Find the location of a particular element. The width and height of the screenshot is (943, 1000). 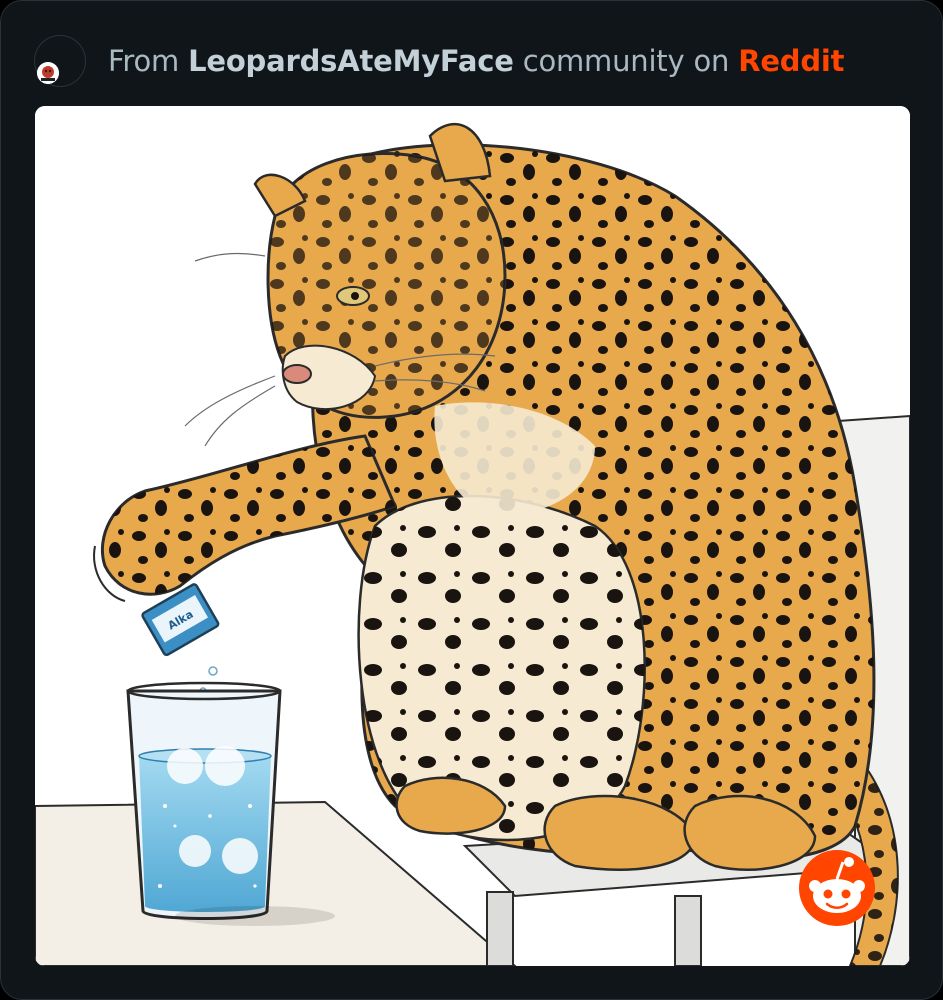

community-name-link: LeopardsAteMyFace is located at coordinates (351, 61).